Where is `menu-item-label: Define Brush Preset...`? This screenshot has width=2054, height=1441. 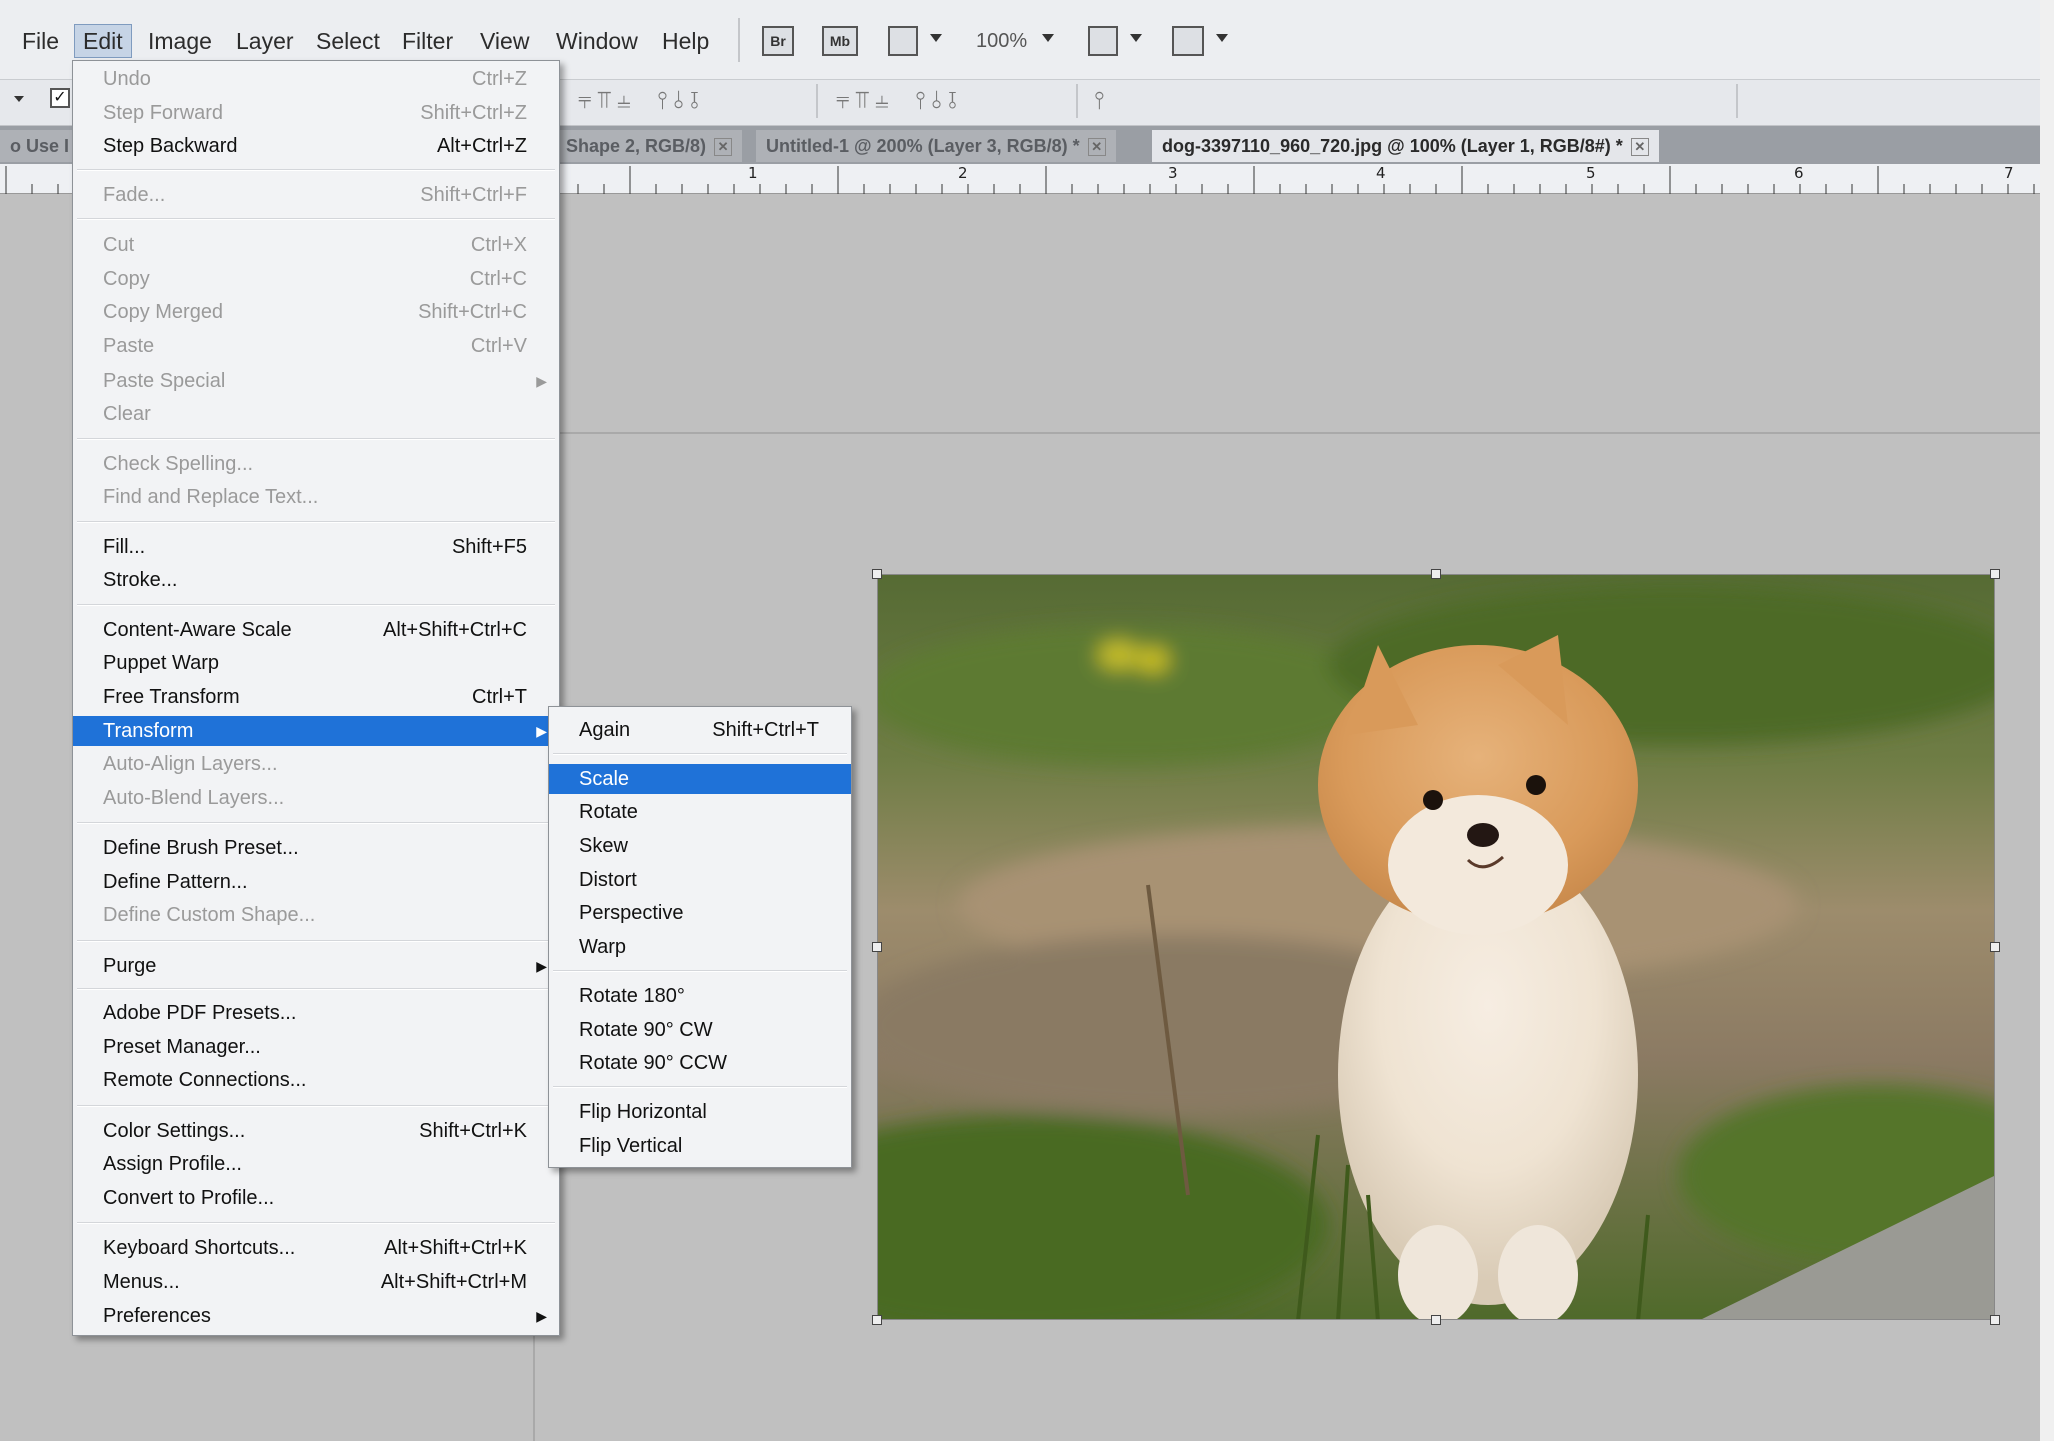
menu-item-label: Define Brush Preset... is located at coordinates (201, 848).